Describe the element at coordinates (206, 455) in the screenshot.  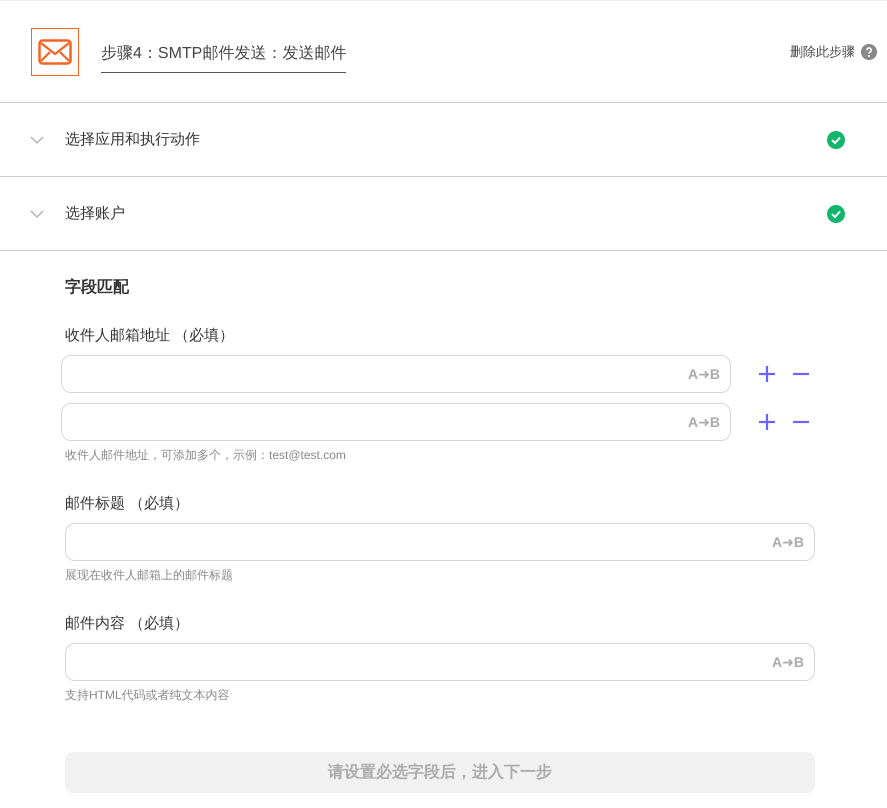
I see `field-hint: 收件人邮件地址，可添加多个，示例：test@test.com` at that location.